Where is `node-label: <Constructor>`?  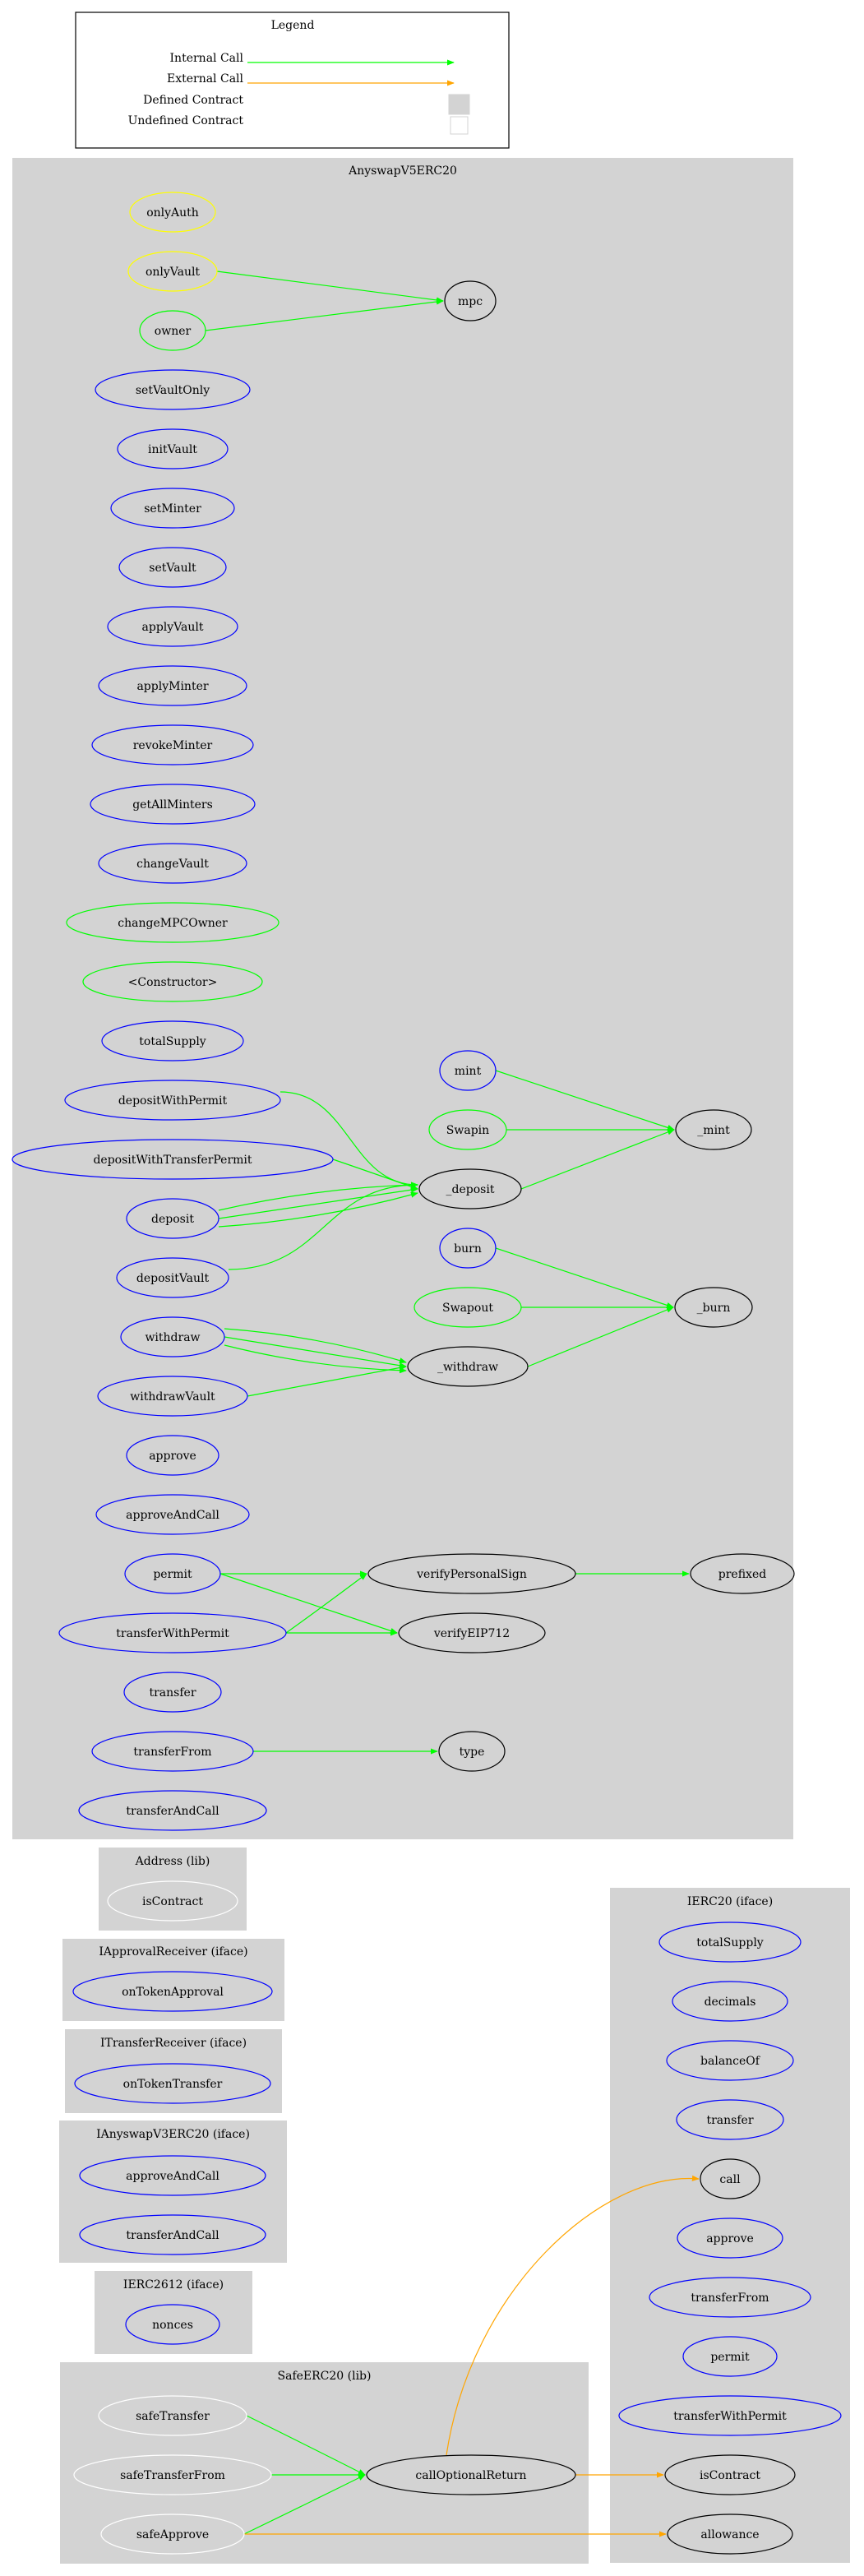
node-label: <Constructor> is located at coordinates (173, 982).